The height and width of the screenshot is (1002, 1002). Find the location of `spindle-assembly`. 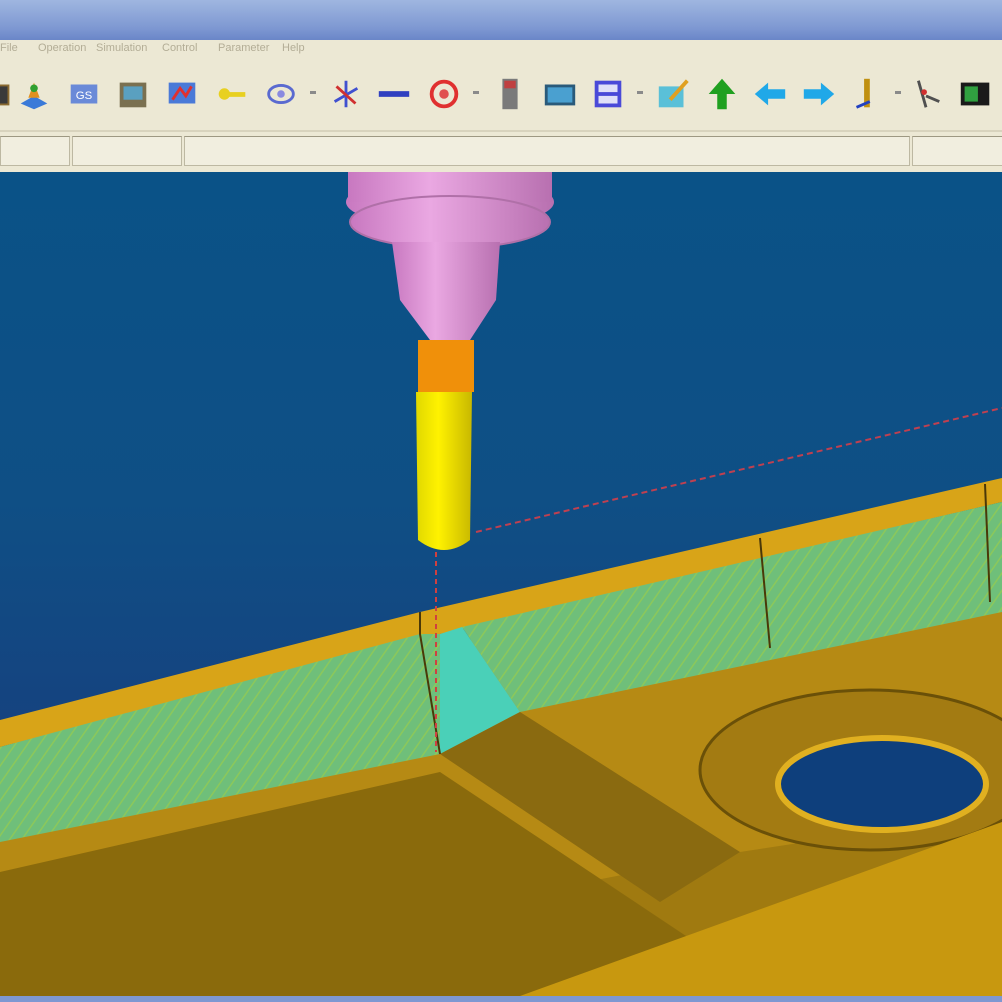

spindle-assembly is located at coordinates (450, 361).